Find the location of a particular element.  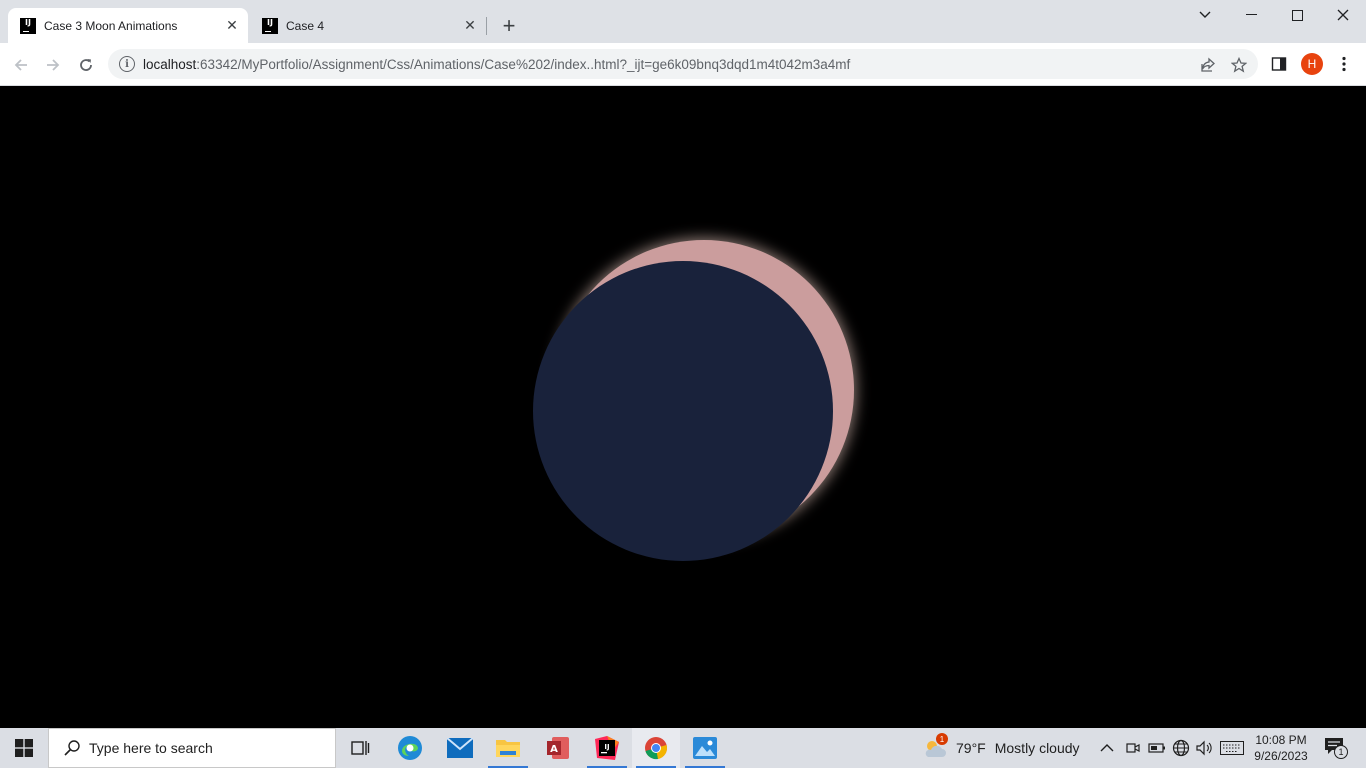

back-button is located at coordinates (21, 65).